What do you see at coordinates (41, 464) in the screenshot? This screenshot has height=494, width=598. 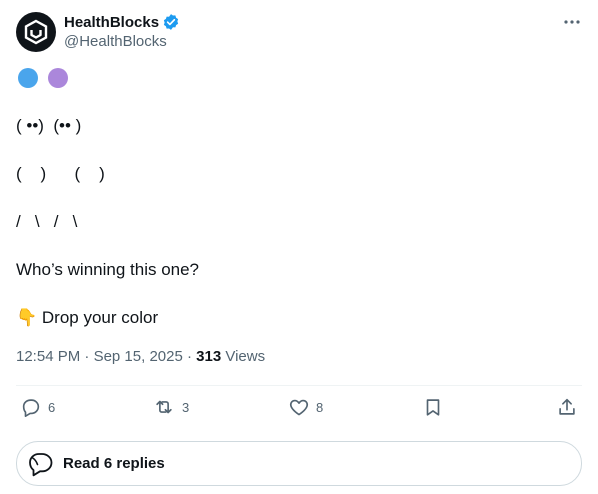 I see `reply-bubble-icon` at bounding box center [41, 464].